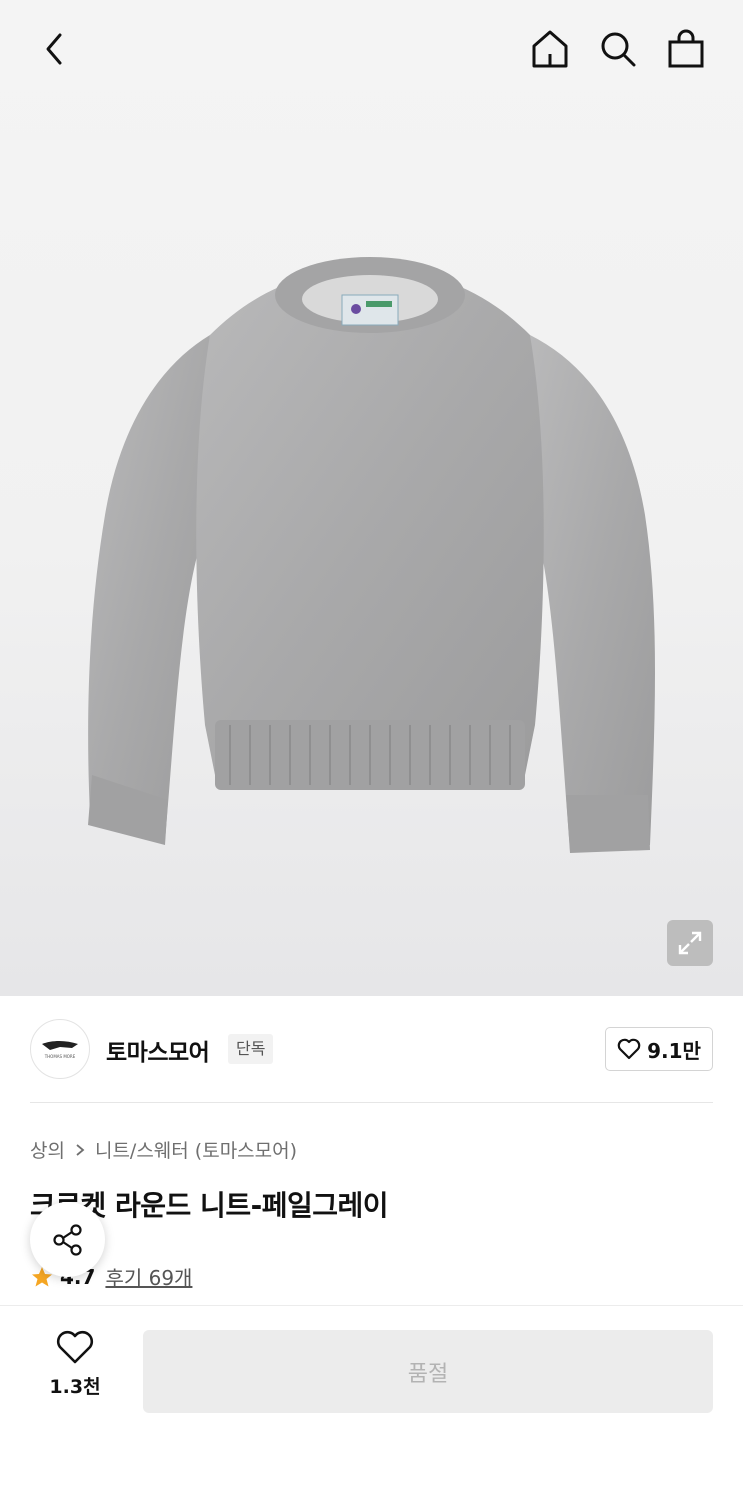  I want to click on brand-like-count: 9.1만, so click(674, 1050).